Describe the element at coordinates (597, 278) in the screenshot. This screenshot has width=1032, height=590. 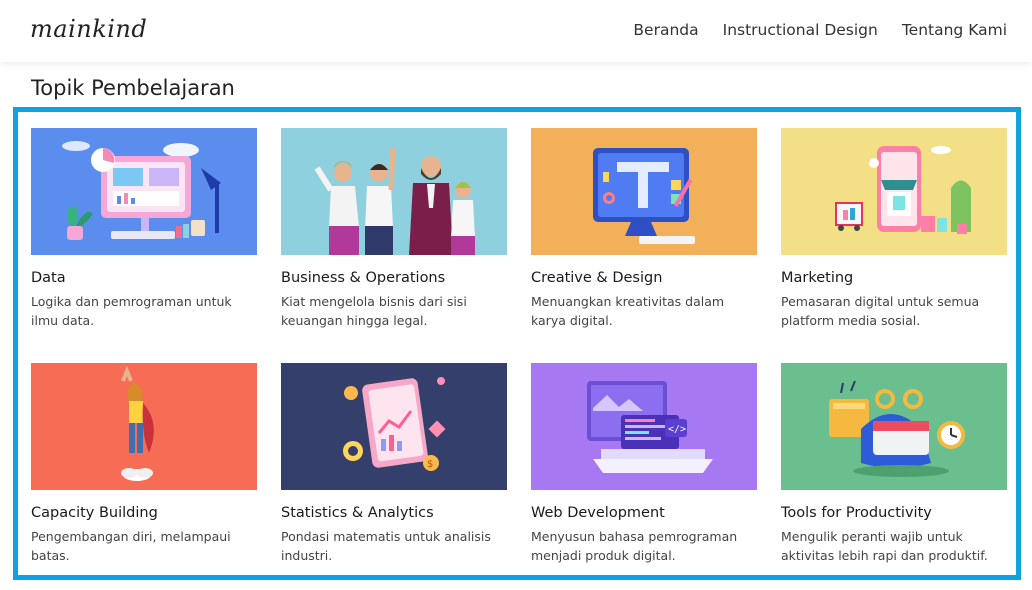
I see `card-title: Creative & Design` at that location.